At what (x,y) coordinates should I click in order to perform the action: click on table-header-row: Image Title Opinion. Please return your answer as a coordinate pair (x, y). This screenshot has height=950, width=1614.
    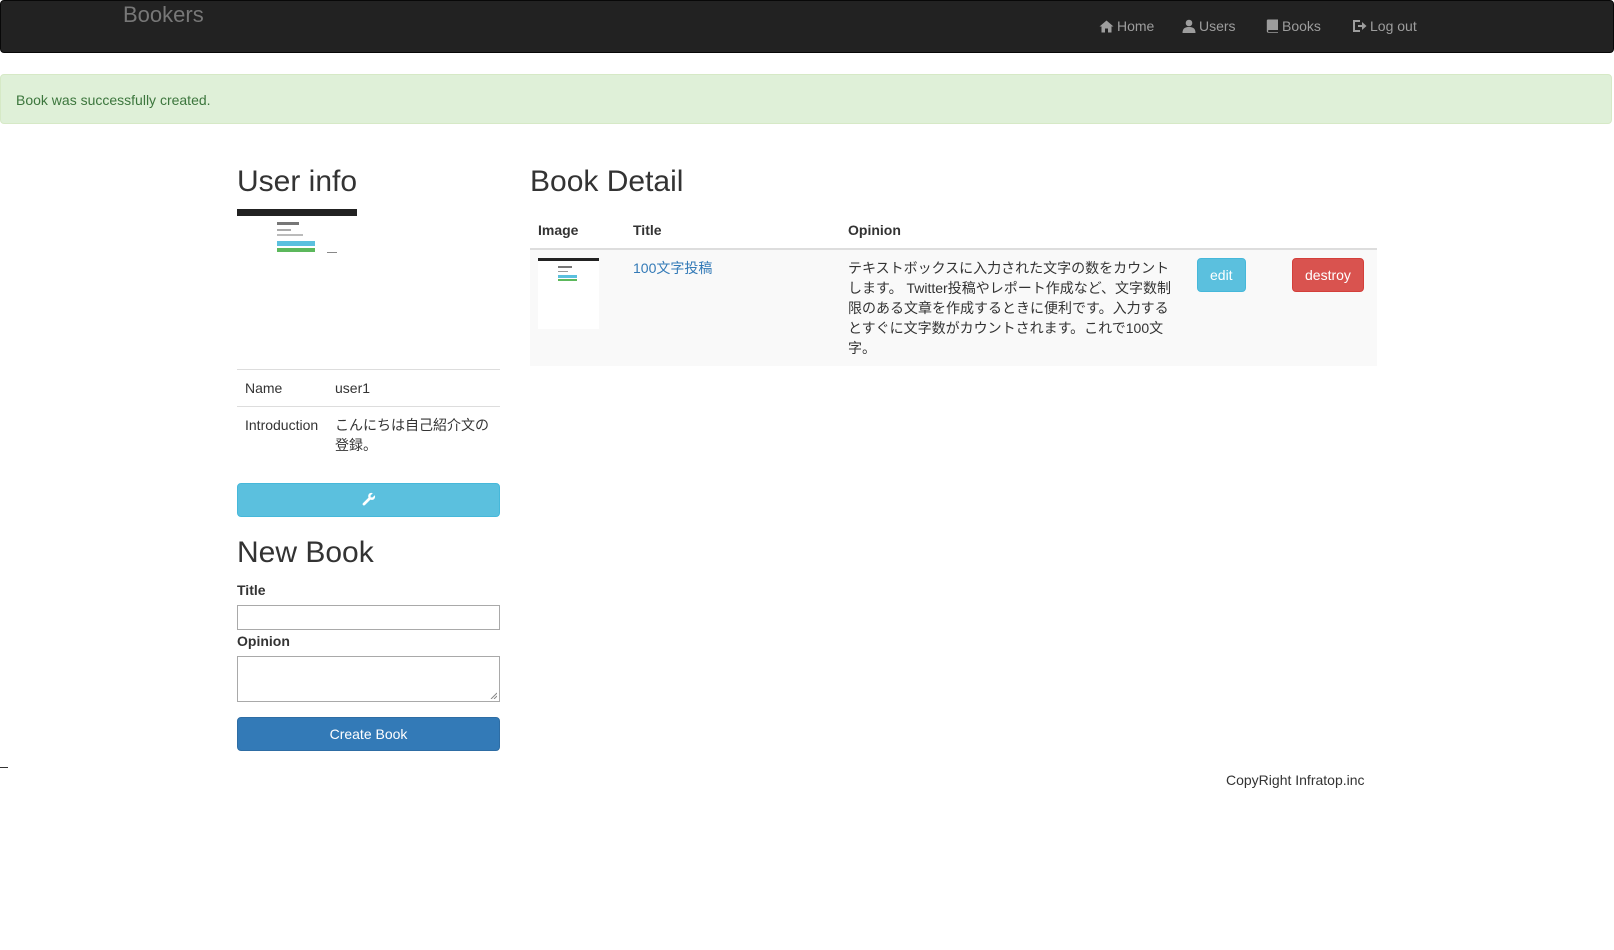
    Looking at the image, I should click on (953, 231).